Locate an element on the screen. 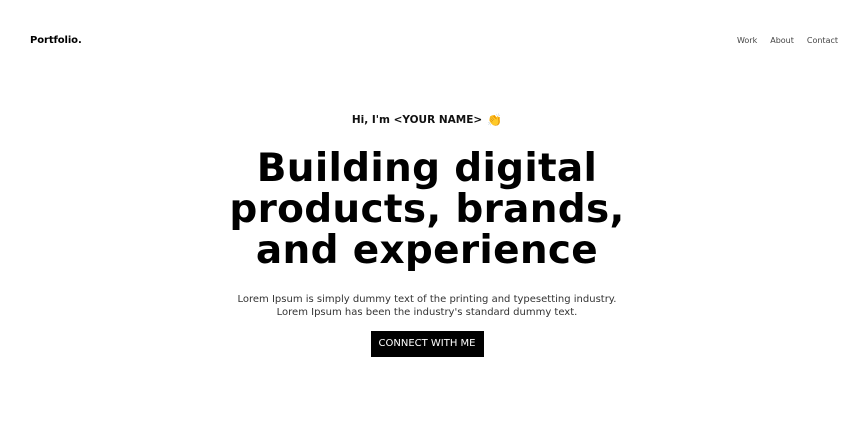  headline-line: and experience is located at coordinates (427, 250).